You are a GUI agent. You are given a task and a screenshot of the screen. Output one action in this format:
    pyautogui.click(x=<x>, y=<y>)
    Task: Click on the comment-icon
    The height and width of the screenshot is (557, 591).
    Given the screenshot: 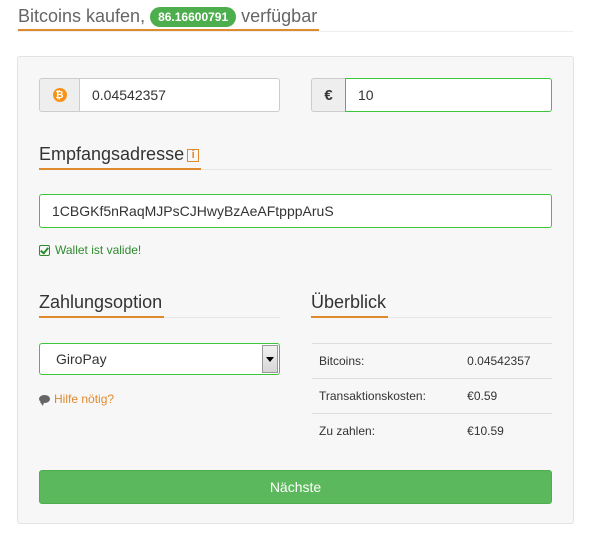 What is the action you would take?
    pyautogui.click(x=44, y=400)
    